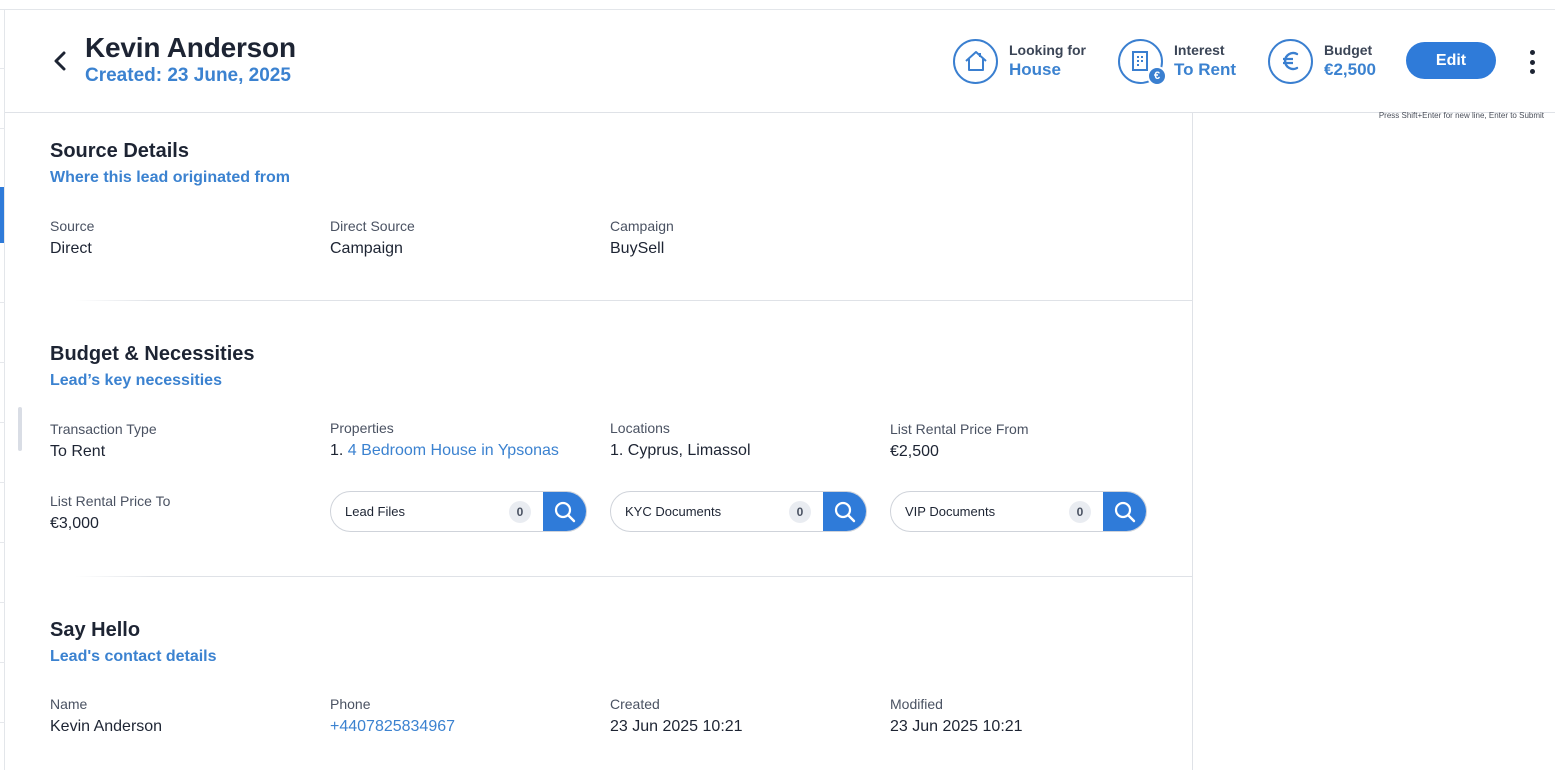 The image size is (1555, 770). Describe the element at coordinates (956, 716) in the screenshot. I see `modified-field: Modified 23 Jun 2025 10:21` at that location.